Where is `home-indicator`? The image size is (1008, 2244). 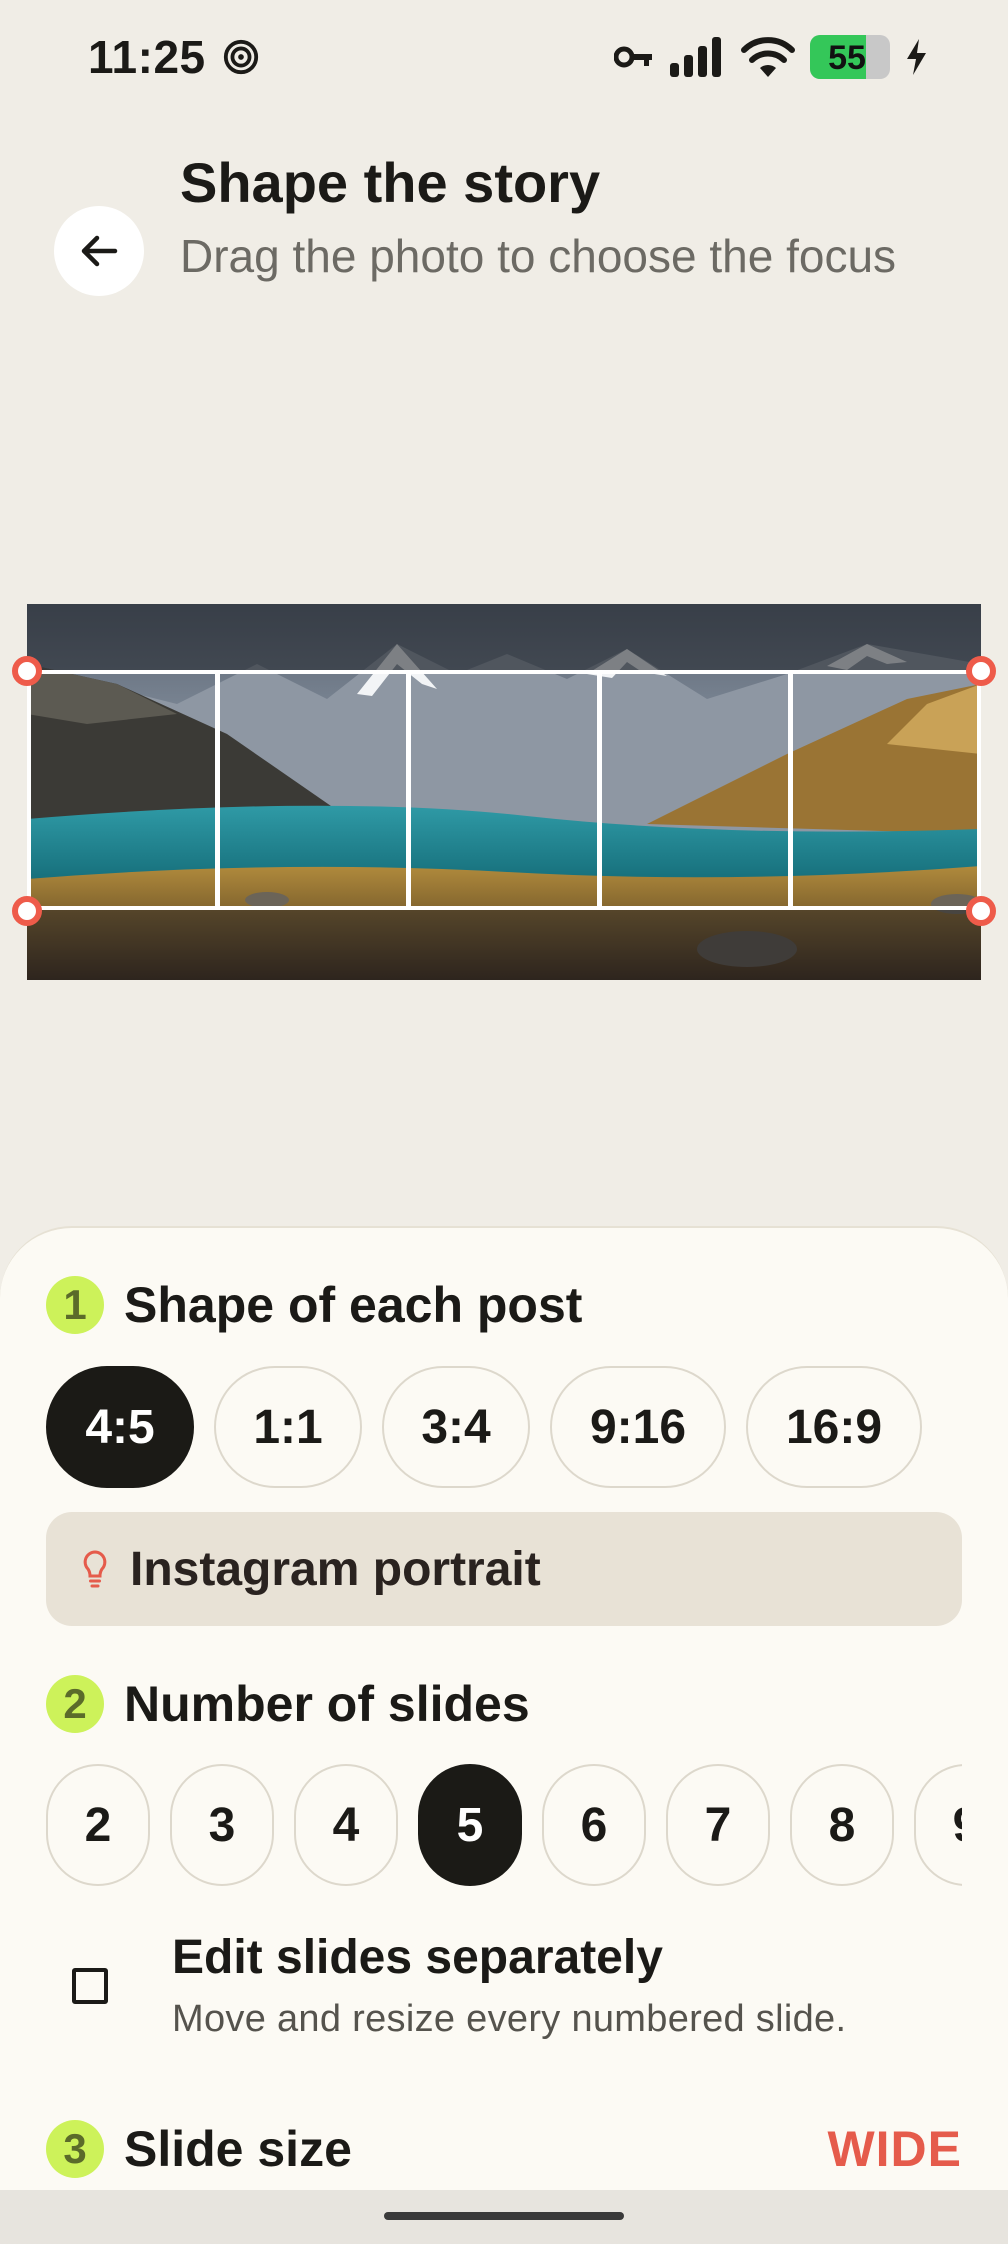 home-indicator is located at coordinates (504, 2216).